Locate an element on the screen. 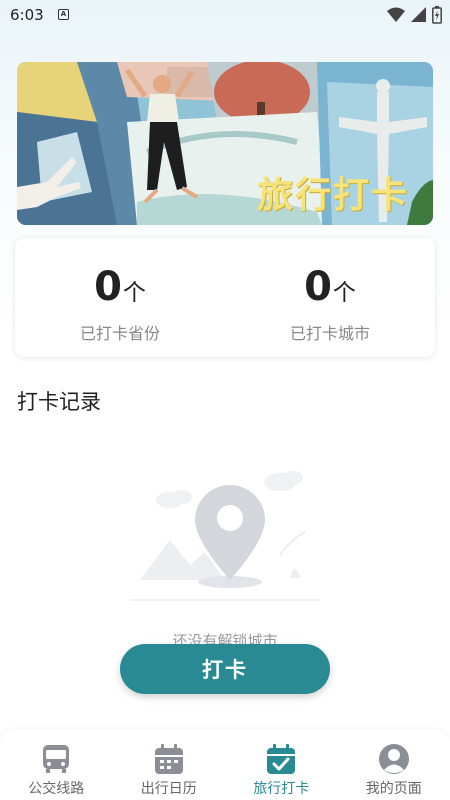 The height and width of the screenshot is (800, 450). empty-state-illustration is located at coordinates (225, 535).